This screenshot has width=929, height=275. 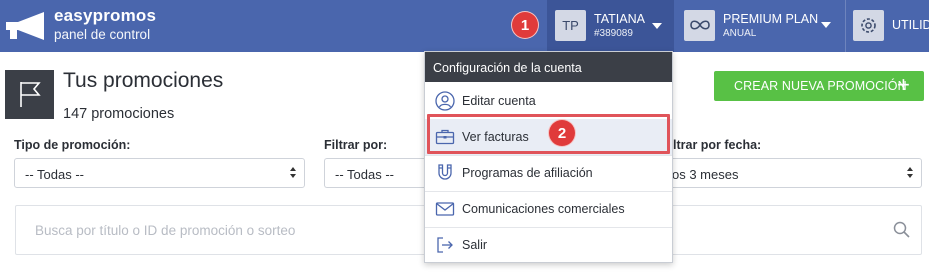 I want to click on search-icon, so click(x=902, y=230).